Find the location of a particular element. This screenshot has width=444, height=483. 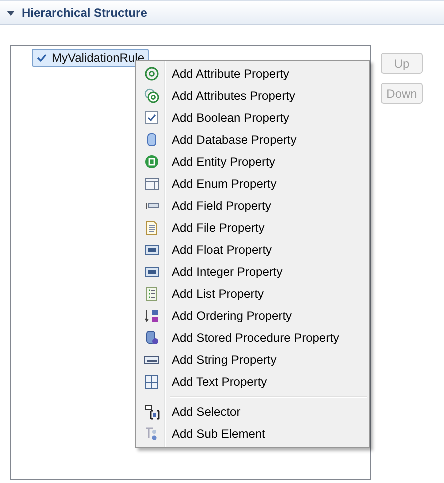

table-icon is located at coordinates (152, 184).